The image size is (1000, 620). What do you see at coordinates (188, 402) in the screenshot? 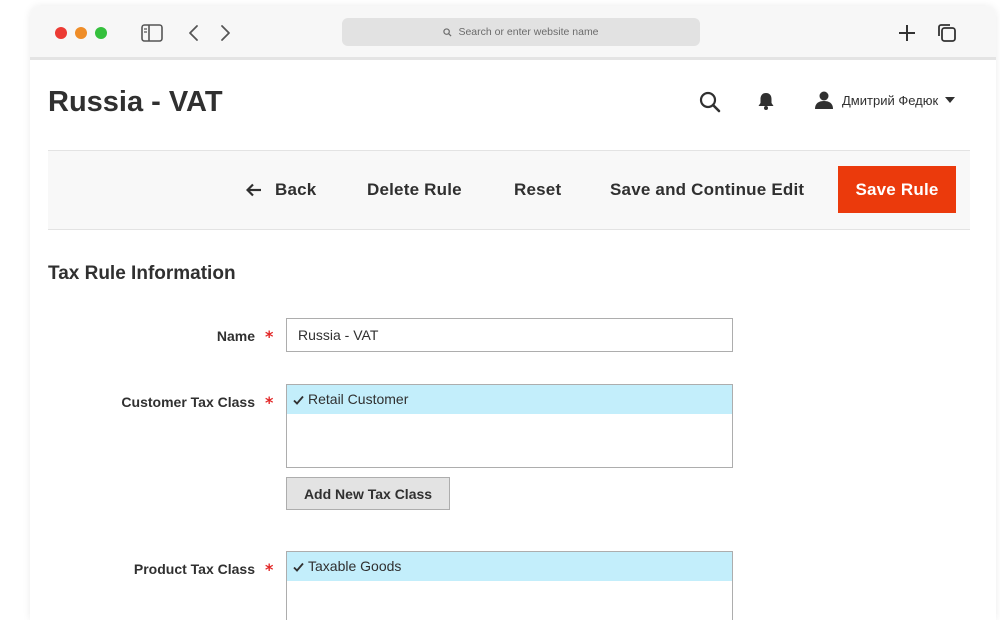
I see `customer-tax-class-label: Customer Tax Class` at bounding box center [188, 402].